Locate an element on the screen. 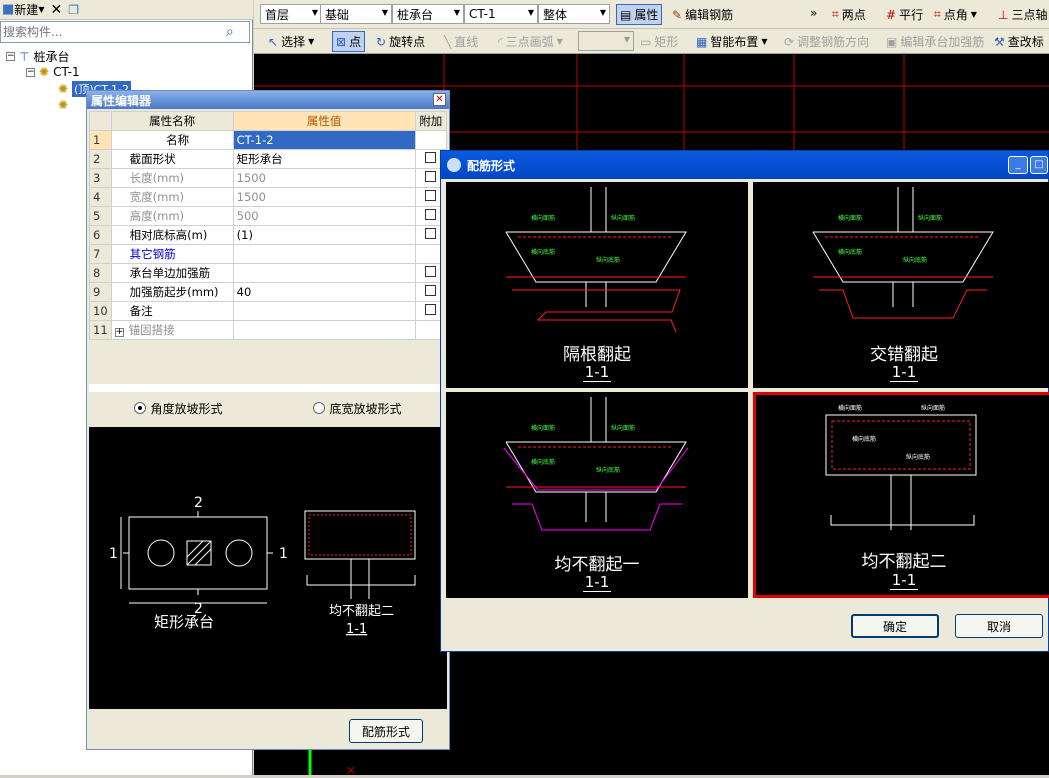  delete-icon: ✕ is located at coordinates (56, 10).